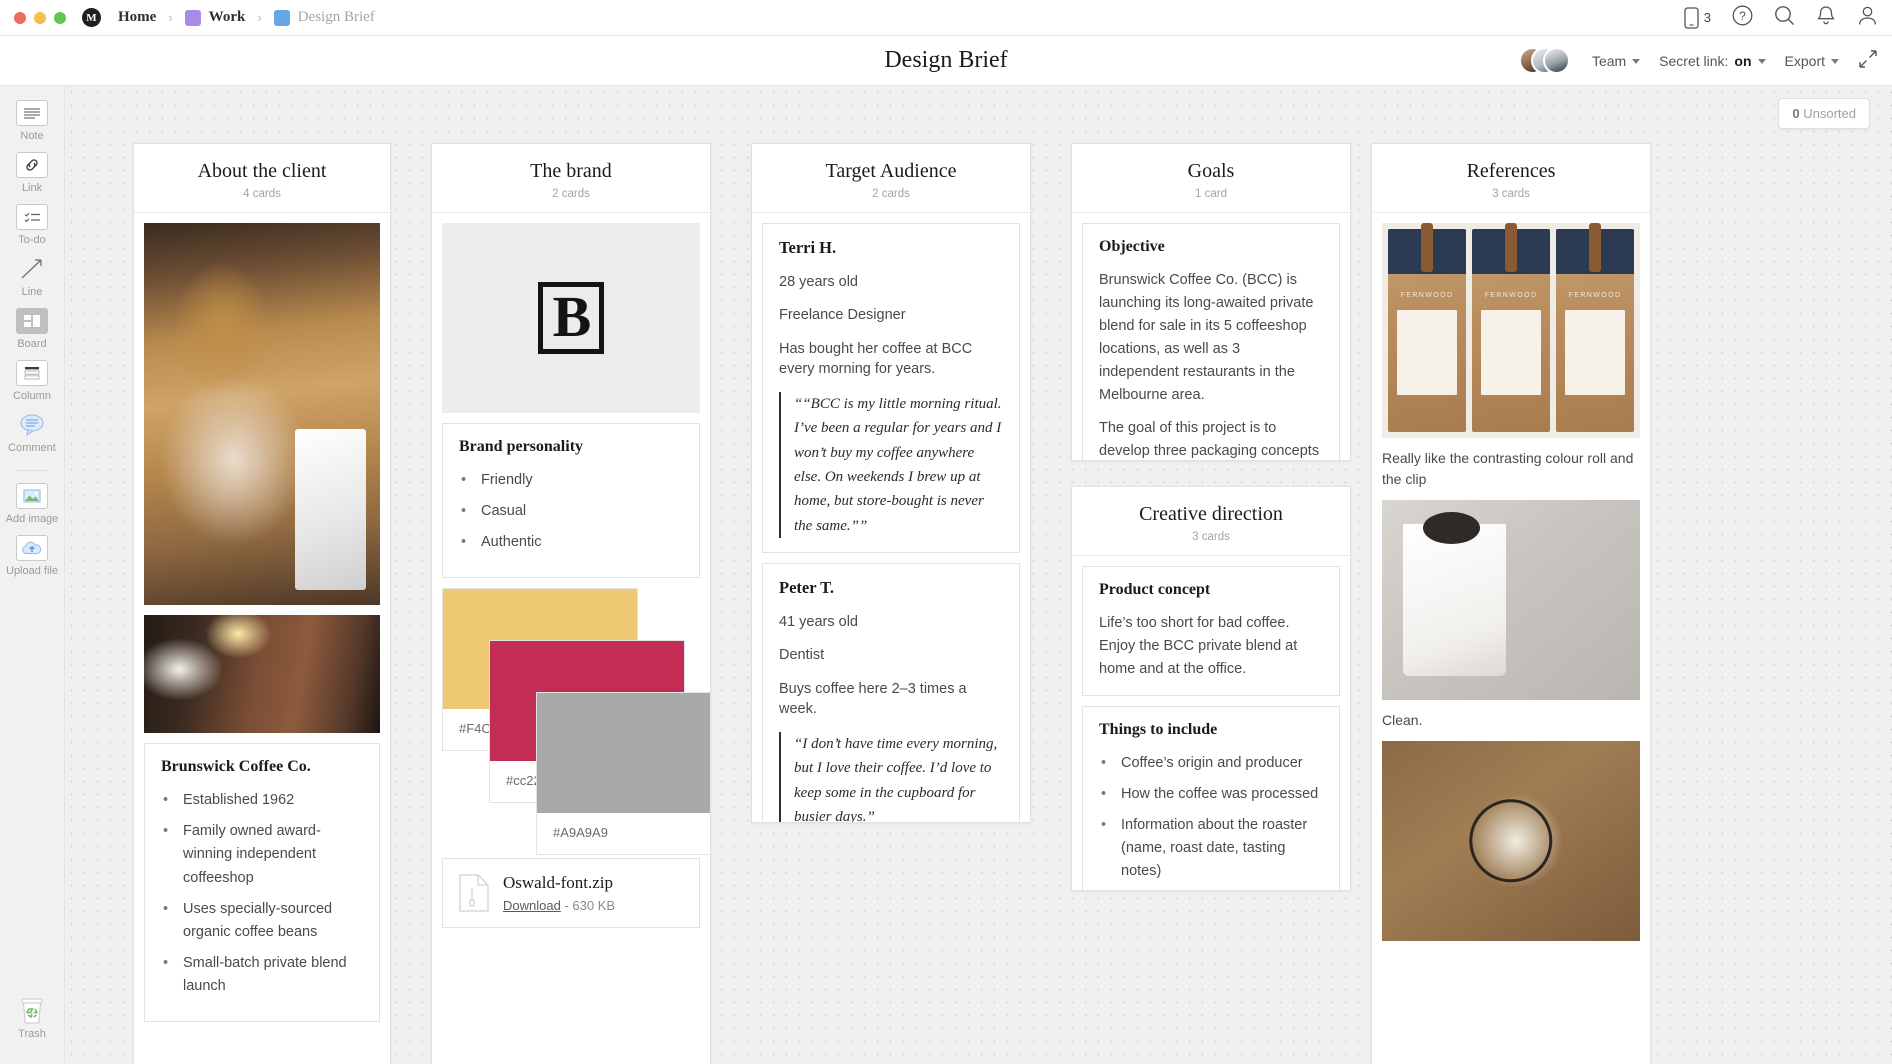  Describe the element at coordinates (532, 905) in the screenshot. I see `download-link: Download` at that location.